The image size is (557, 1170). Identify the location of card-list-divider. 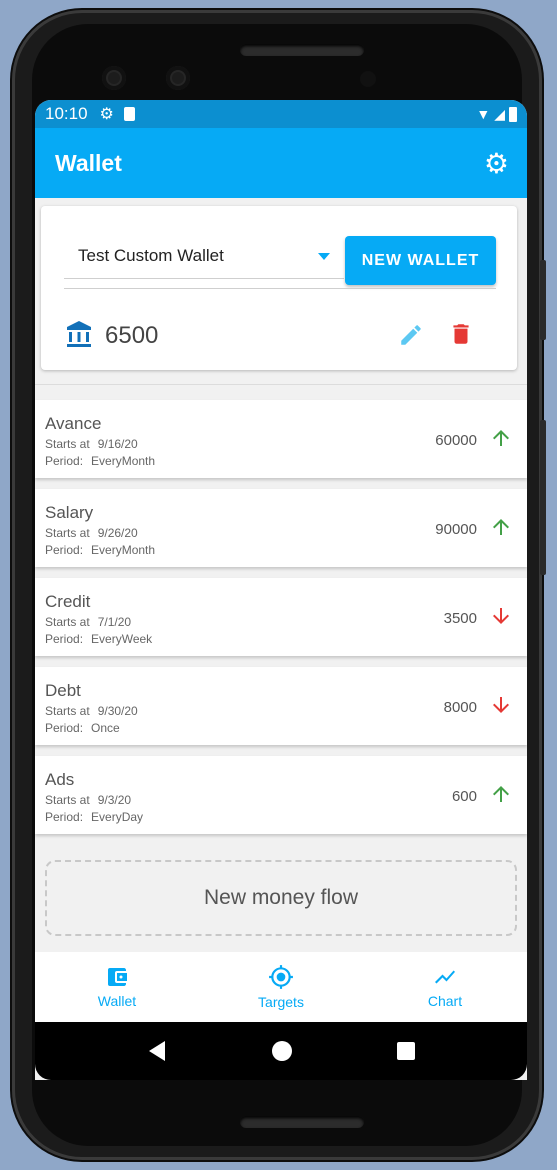
(281, 384).